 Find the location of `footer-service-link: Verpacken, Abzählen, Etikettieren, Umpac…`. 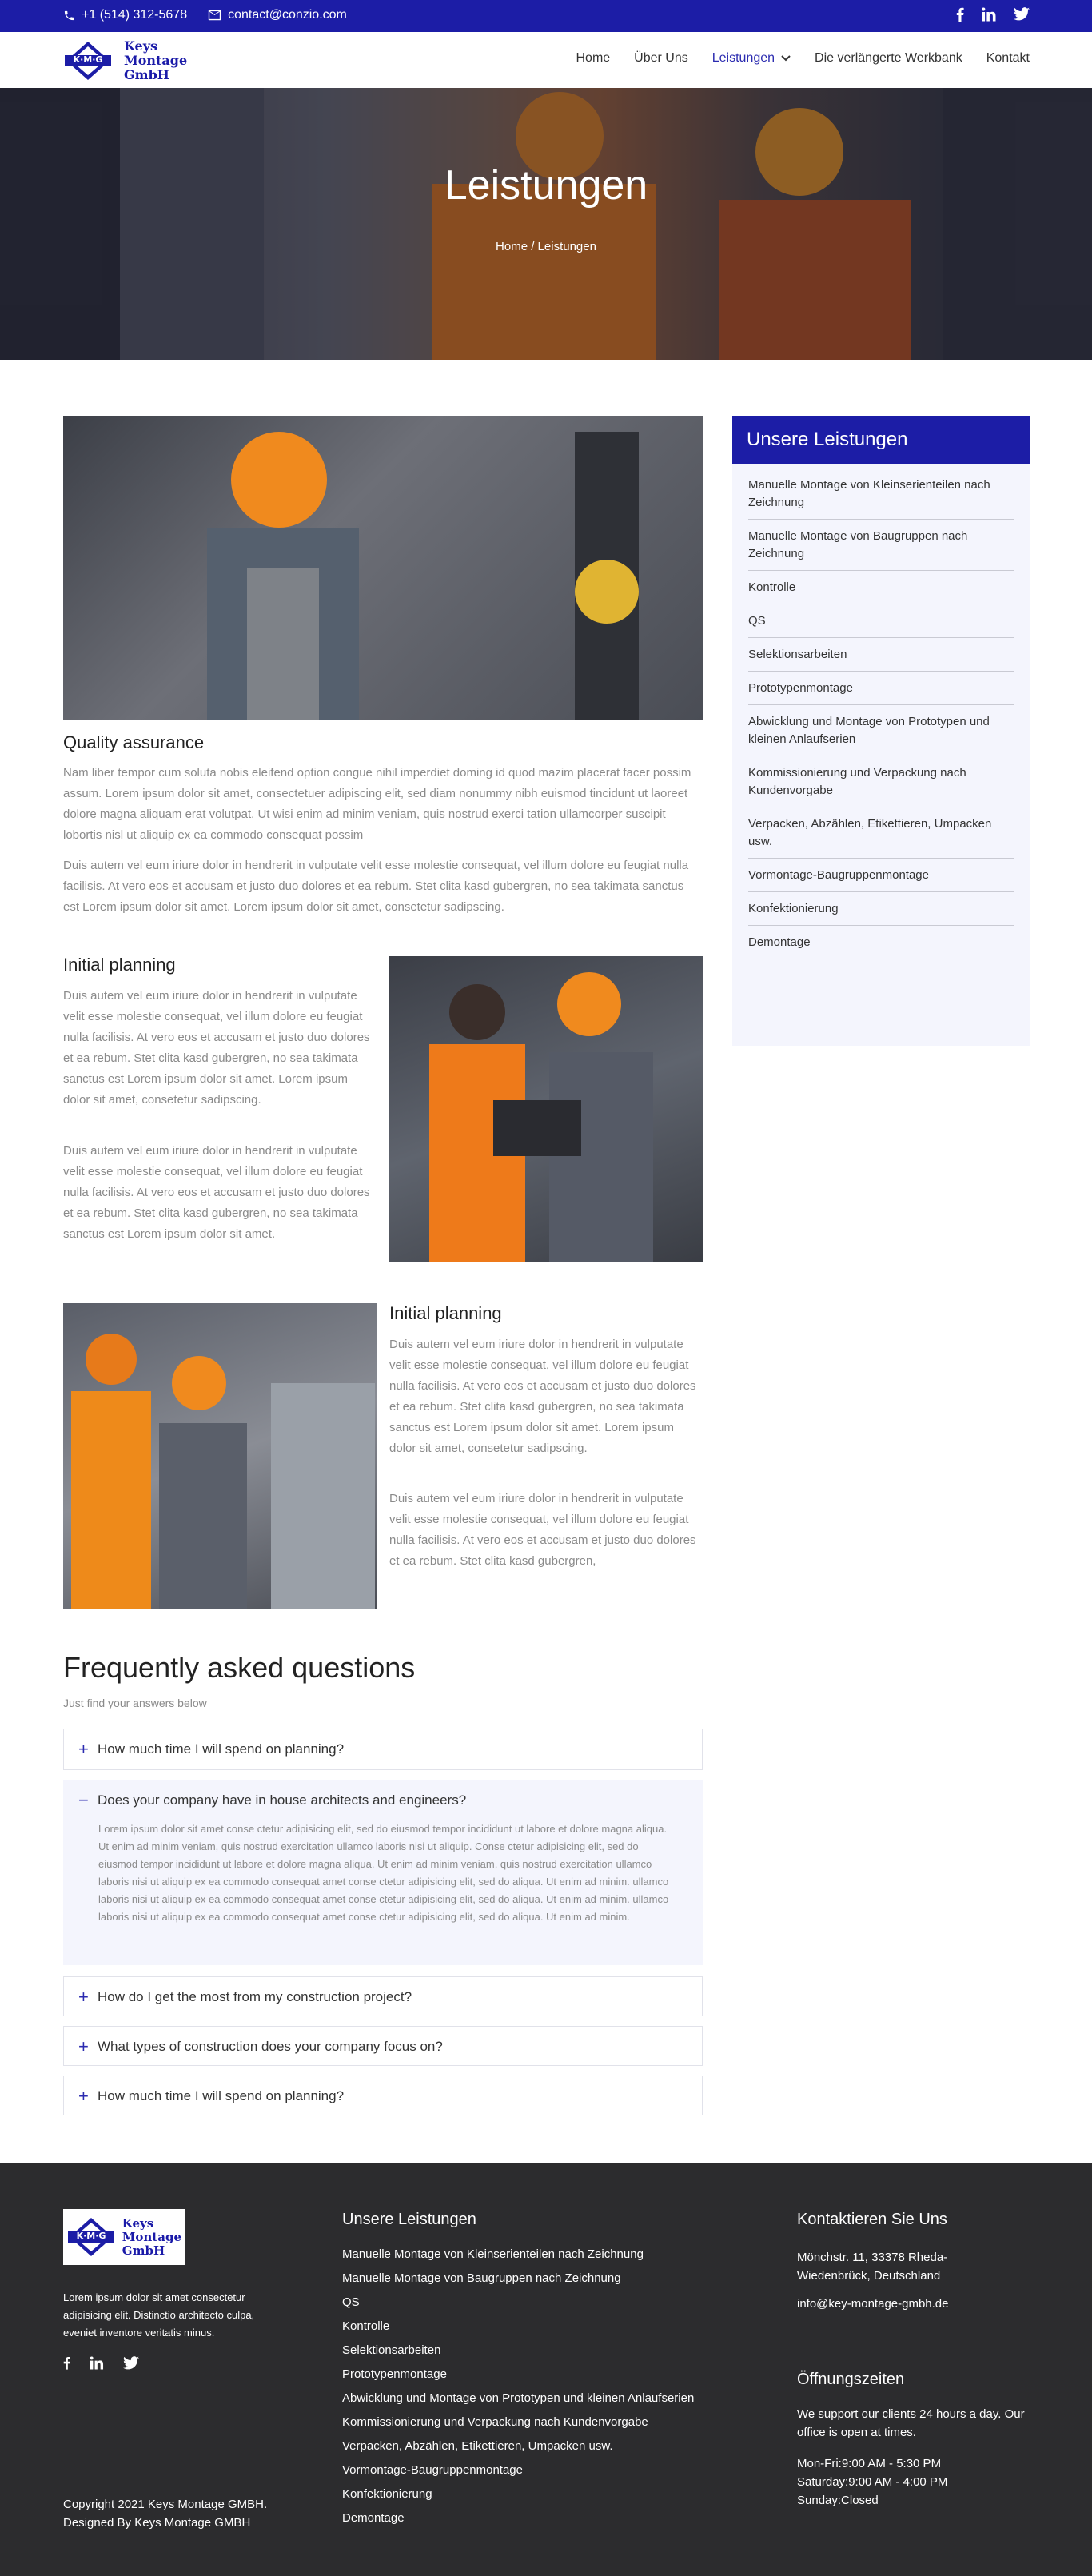

footer-service-link: Verpacken, Abzählen, Etikettieren, Umpac… is located at coordinates (518, 2446).